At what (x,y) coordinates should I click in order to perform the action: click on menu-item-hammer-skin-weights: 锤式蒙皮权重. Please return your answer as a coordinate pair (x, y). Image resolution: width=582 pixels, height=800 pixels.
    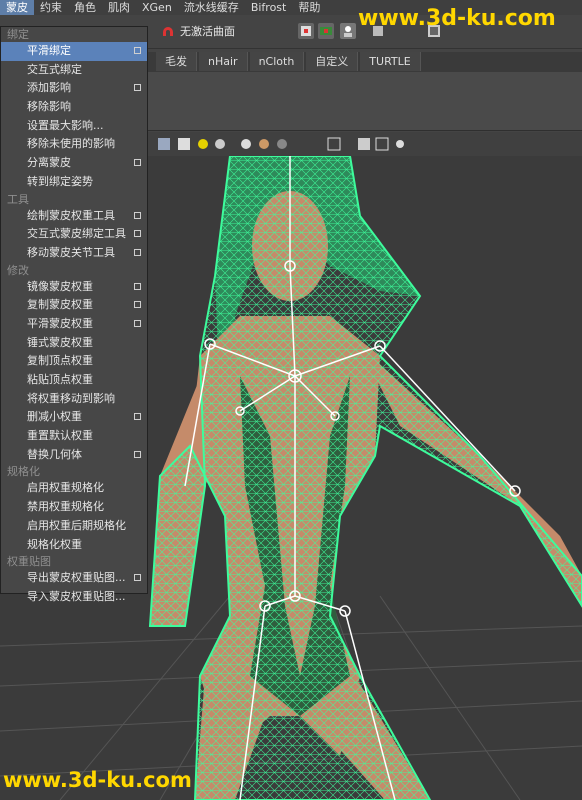
    Looking at the image, I should click on (74, 343).